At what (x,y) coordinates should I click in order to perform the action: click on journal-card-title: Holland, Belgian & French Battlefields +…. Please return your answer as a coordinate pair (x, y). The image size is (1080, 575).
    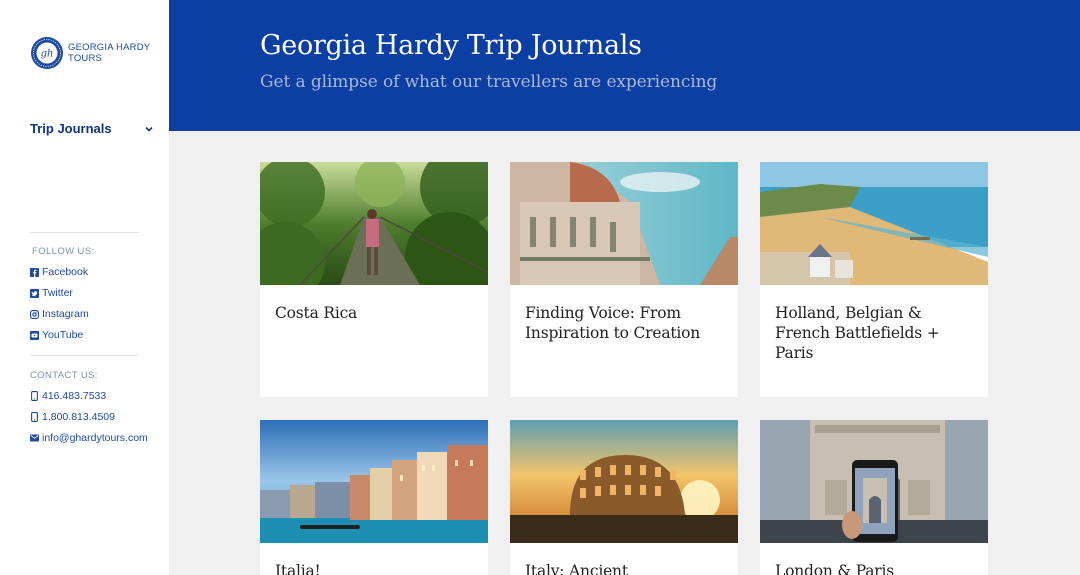
    Looking at the image, I should click on (857, 333).